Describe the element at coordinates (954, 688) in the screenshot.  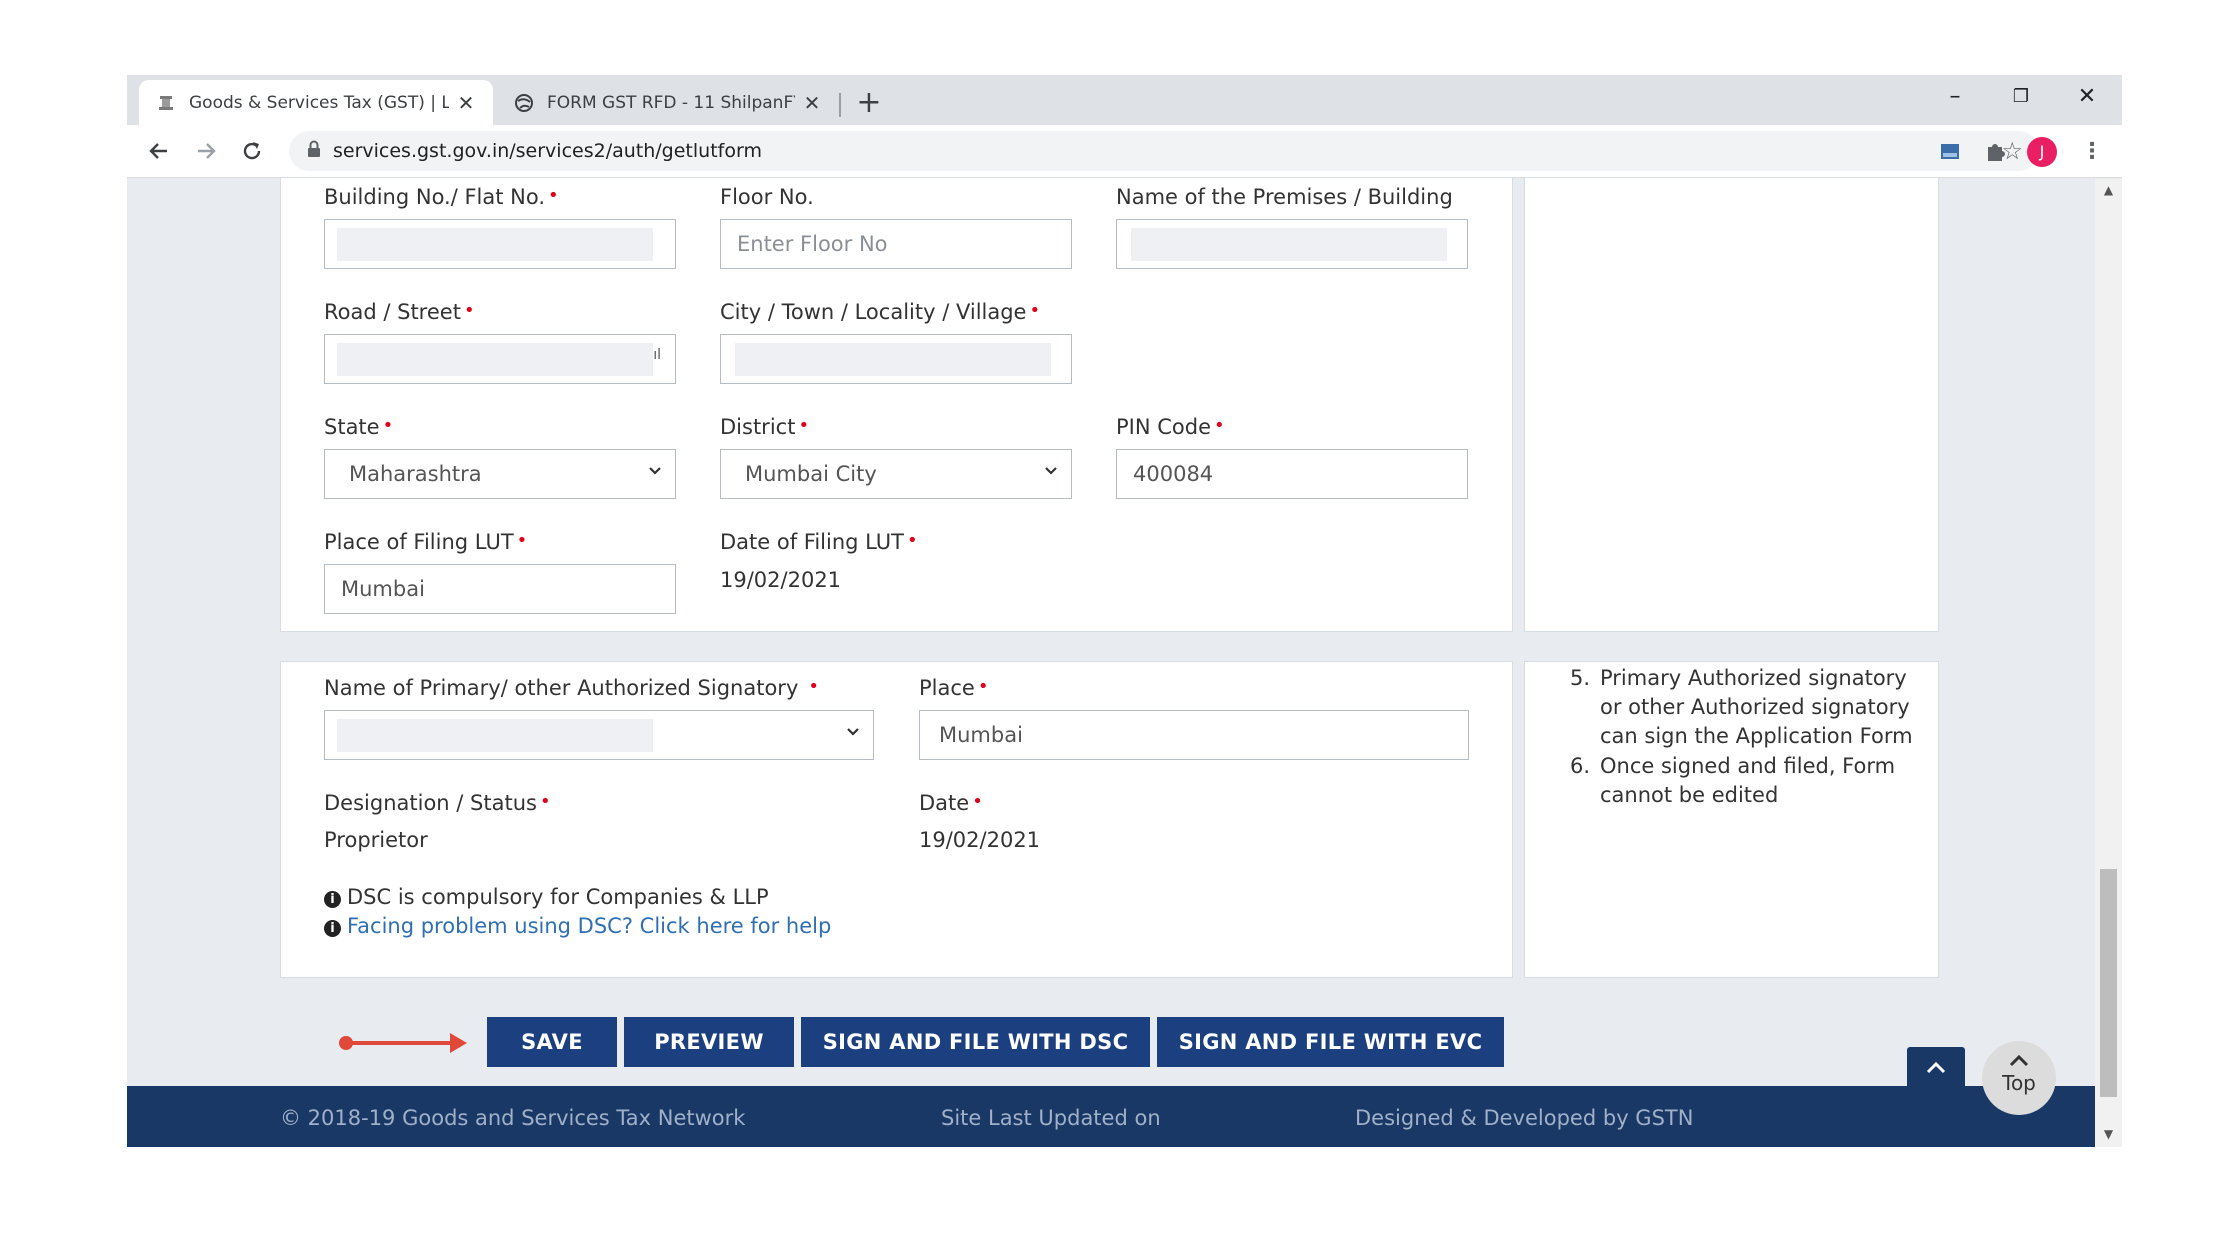
I see `place-label: Place •` at that location.